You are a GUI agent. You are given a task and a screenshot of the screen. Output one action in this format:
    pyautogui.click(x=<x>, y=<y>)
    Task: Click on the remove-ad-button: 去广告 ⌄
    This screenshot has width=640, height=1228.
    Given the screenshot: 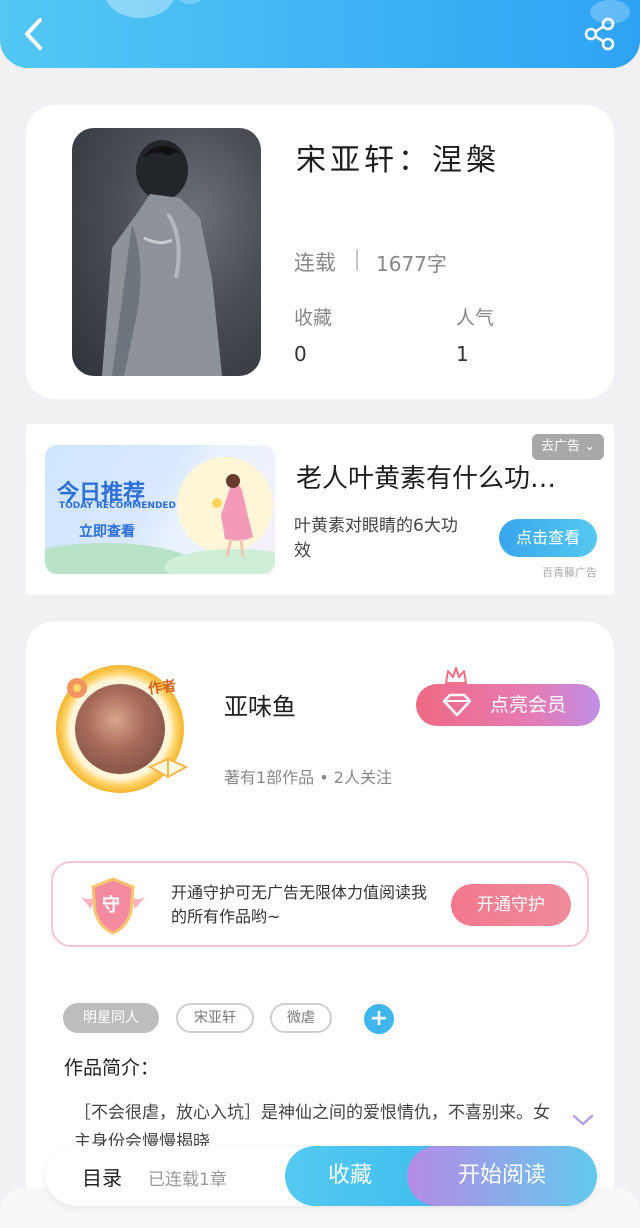 What is the action you would take?
    pyautogui.click(x=568, y=447)
    